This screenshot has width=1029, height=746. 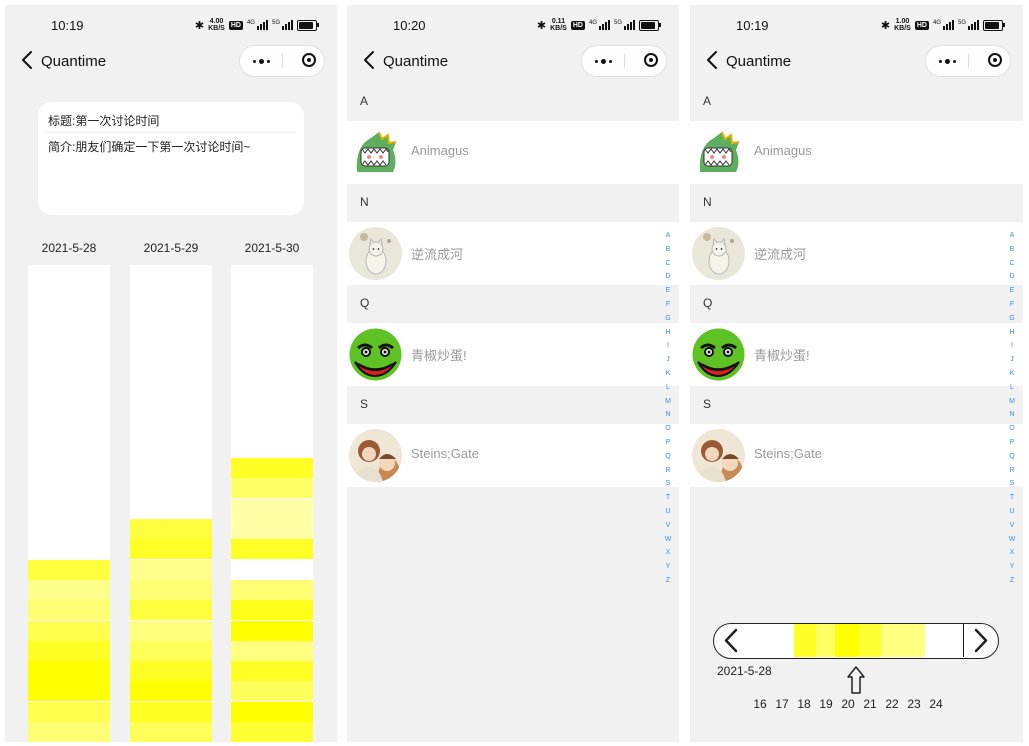 What do you see at coordinates (668, 498) in the screenshot?
I see `index-letter: T` at bounding box center [668, 498].